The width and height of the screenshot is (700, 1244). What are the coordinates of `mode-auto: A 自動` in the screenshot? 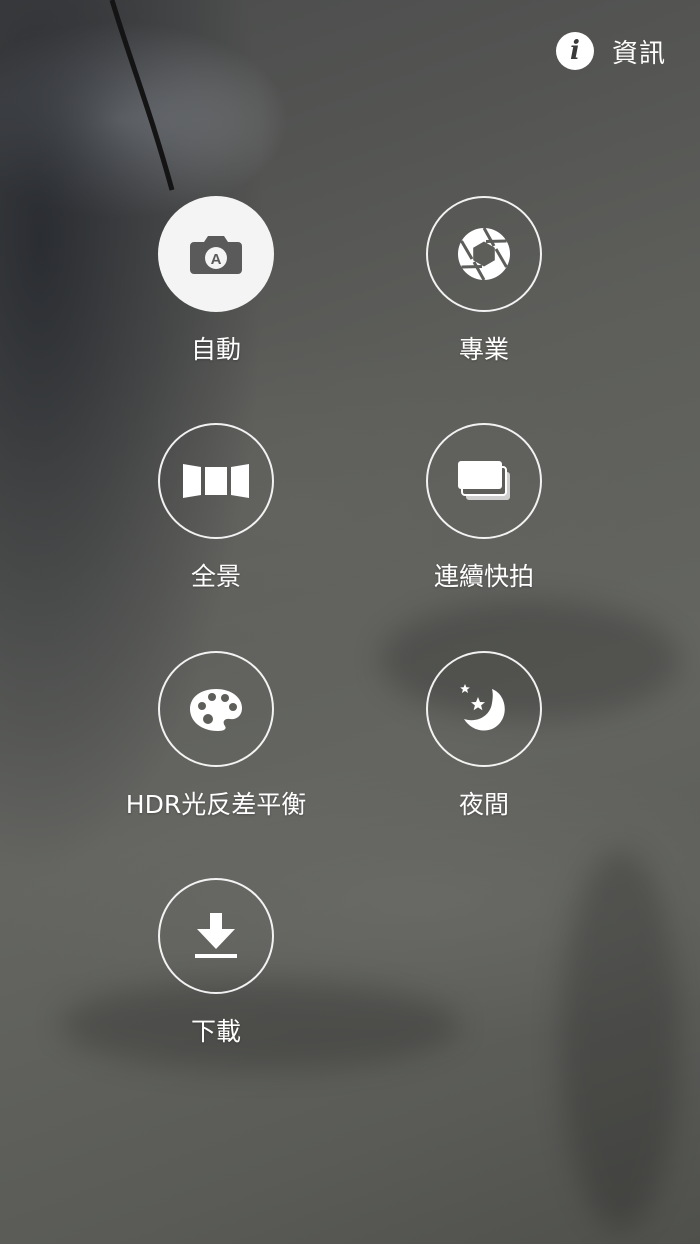 It's located at (216, 281).